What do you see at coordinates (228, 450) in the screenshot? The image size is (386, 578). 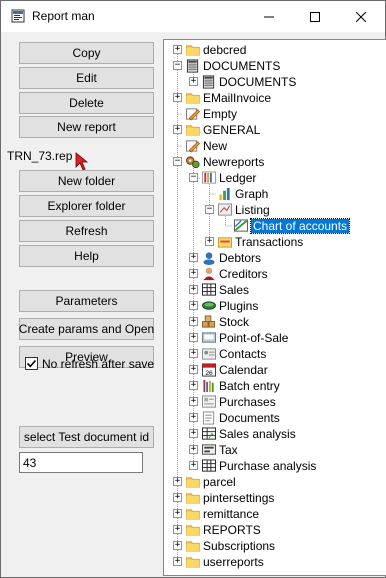 I see `tree-item-label: Tax` at bounding box center [228, 450].